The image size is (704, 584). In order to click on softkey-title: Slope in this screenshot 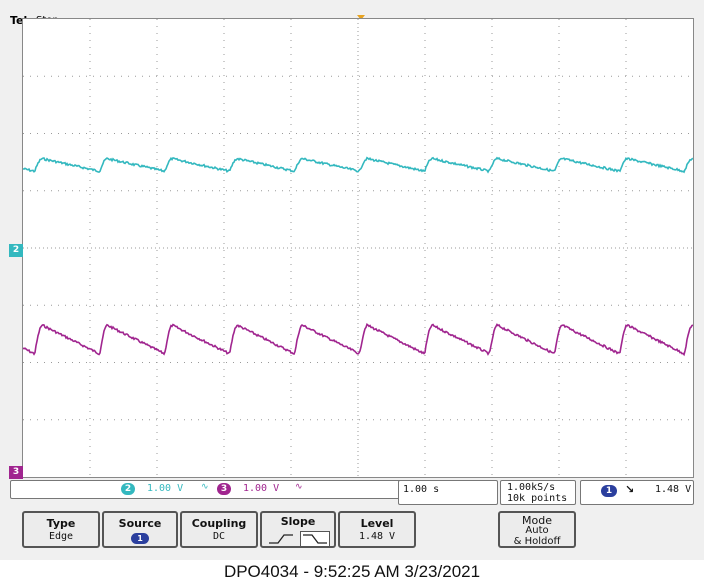, I will do `click(298, 521)`.